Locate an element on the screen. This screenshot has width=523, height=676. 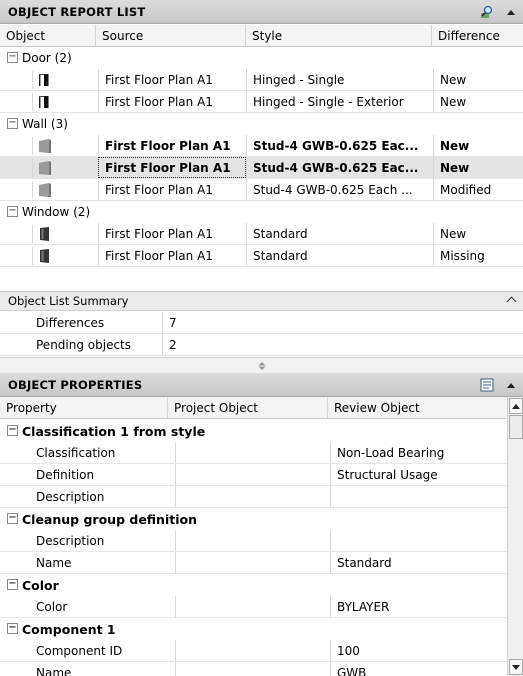
list-row: First Floor Plan A1 Hinged - Single New is located at coordinates (261, 80).